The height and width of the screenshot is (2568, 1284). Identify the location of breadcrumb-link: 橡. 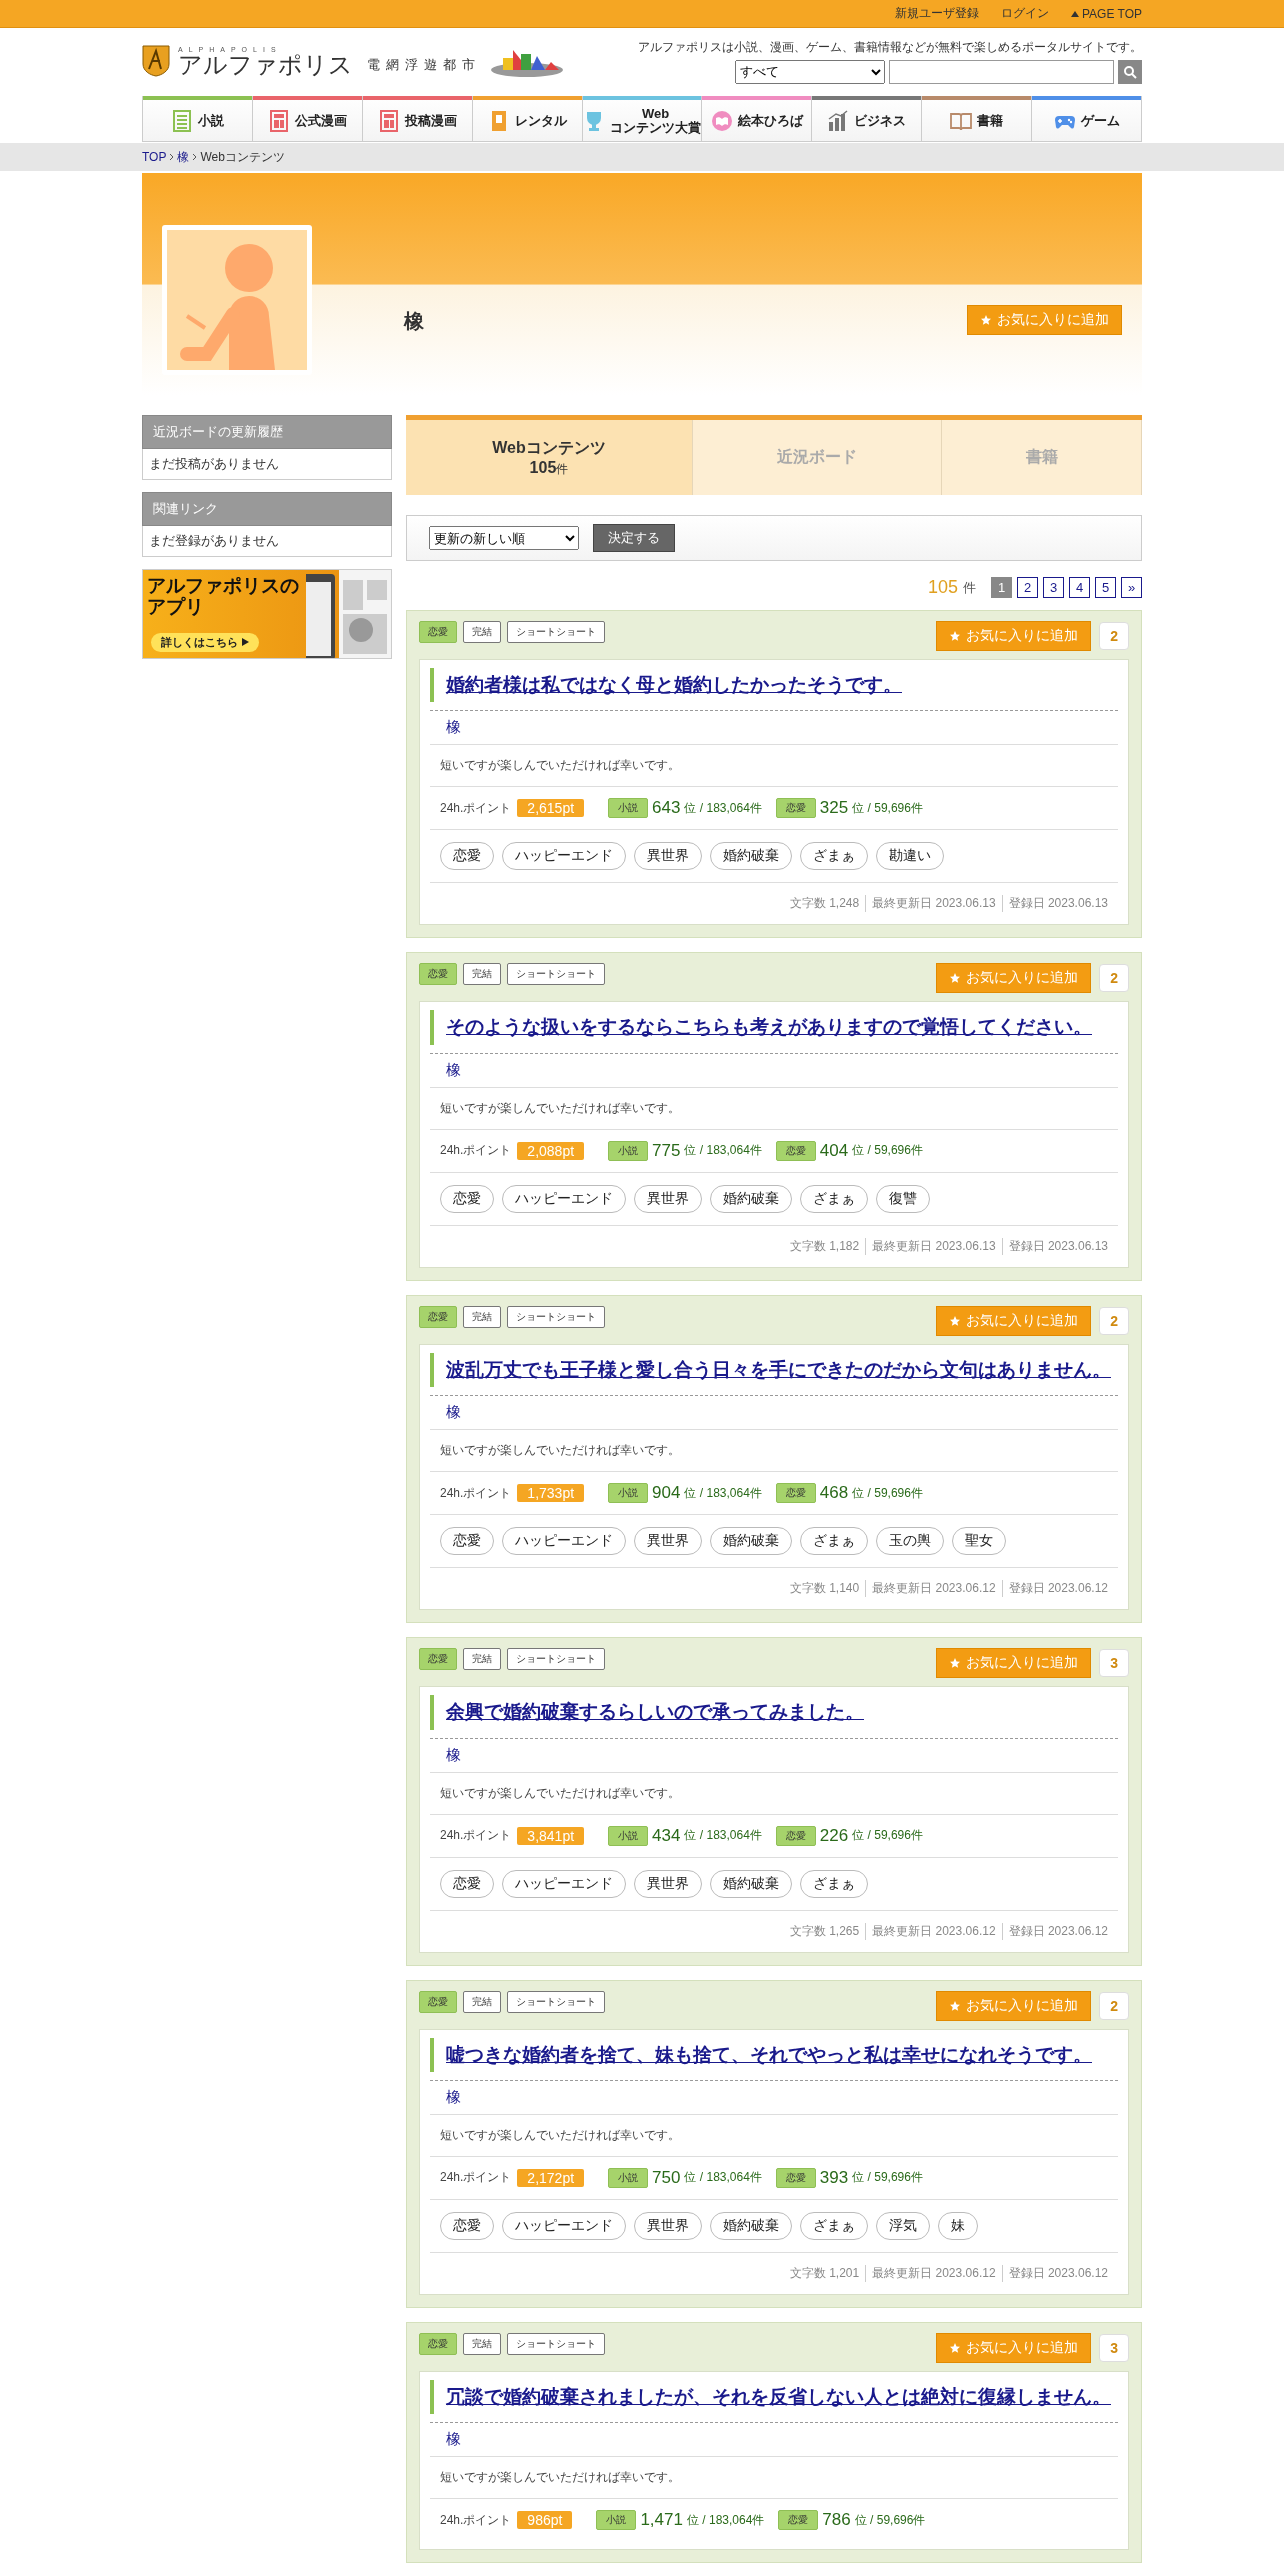
(183, 157).